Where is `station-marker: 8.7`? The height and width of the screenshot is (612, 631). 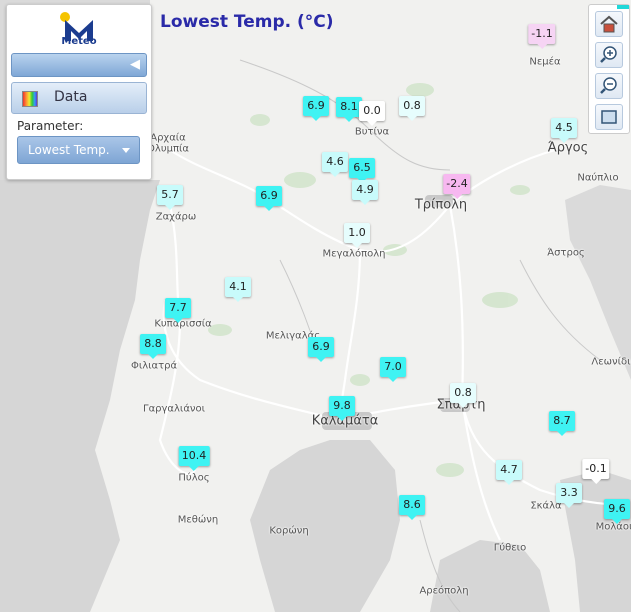
station-marker: 8.7 is located at coordinates (562, 423).